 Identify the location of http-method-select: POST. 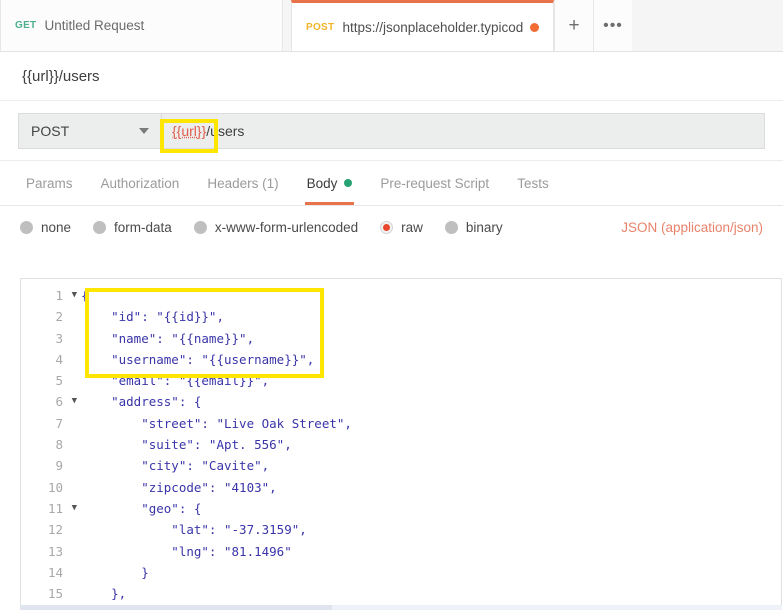
(89, 130).